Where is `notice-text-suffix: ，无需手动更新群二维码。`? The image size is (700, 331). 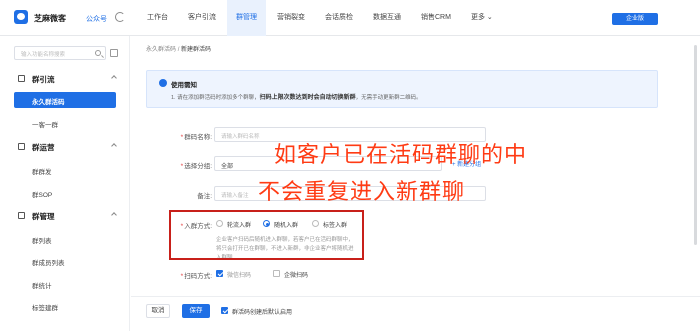 notice-text-suffix: ，无需手动更新群二维码。 is located at coordinates (388, 98).